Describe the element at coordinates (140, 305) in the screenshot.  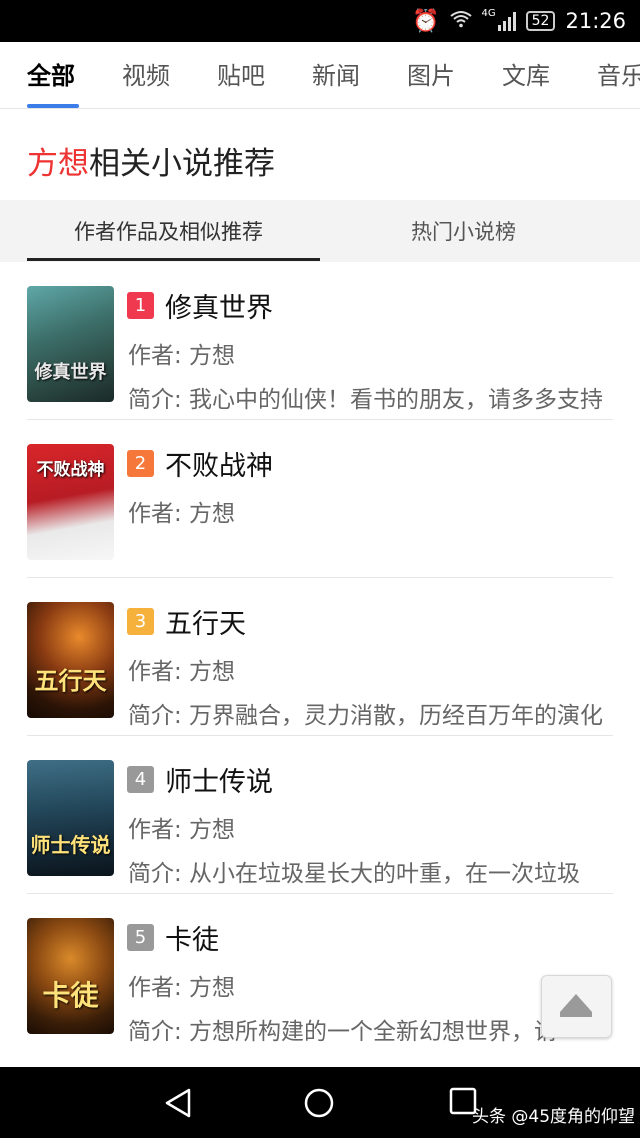
I see `rank-badge: 1` at that location.